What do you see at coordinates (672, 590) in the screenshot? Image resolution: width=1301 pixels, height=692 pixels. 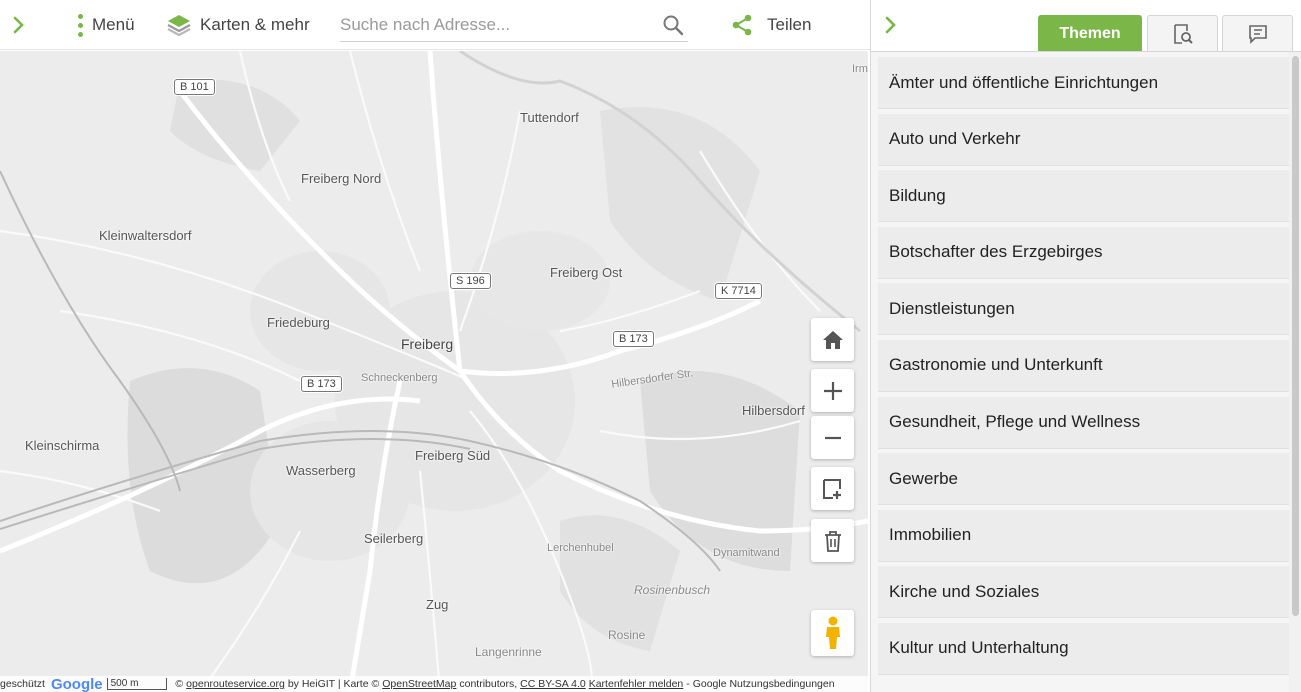 I see `map-label: Rosinenbusch` at bounding box center [672, 590].